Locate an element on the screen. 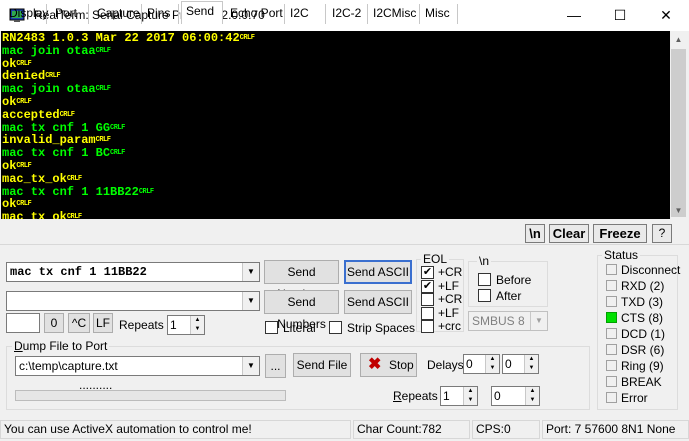 This screenshot has width=689, height=441. dump-file-combo: c:\temp\capture.txt ▼ is located at coordinates (137, 366).